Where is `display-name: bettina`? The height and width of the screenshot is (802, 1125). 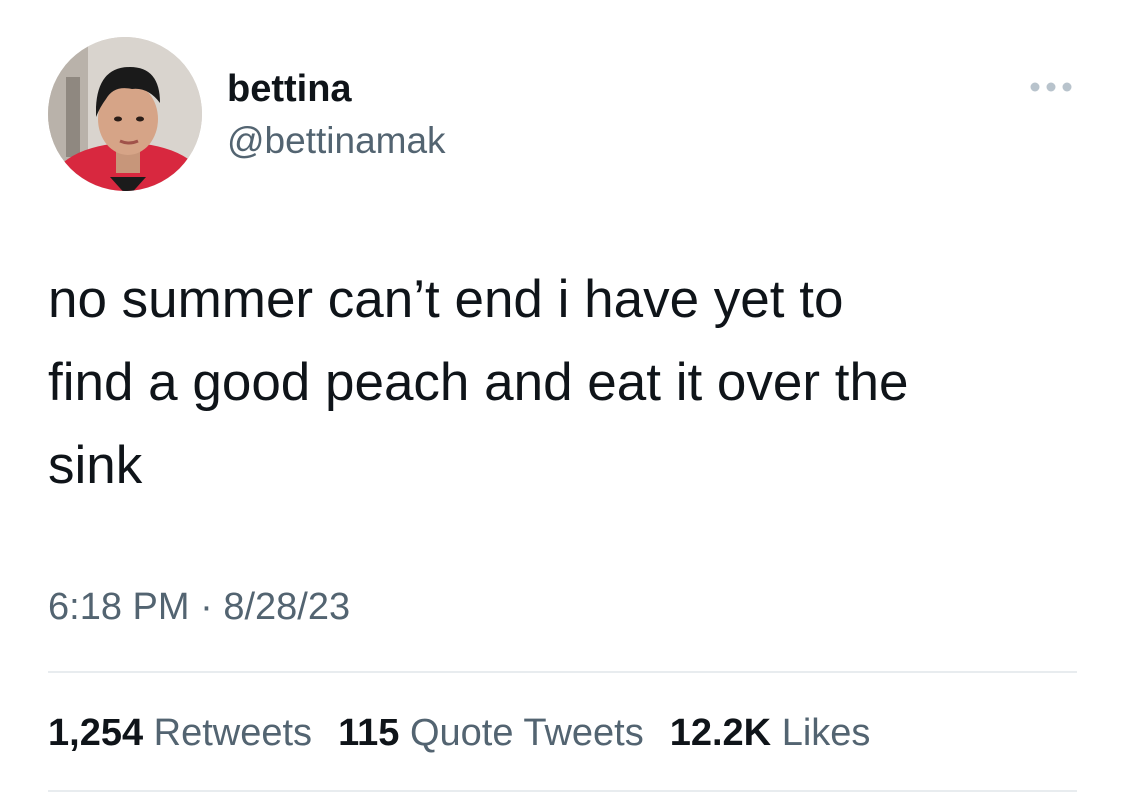 display-name: bettina is located at coordinates (289, 89).